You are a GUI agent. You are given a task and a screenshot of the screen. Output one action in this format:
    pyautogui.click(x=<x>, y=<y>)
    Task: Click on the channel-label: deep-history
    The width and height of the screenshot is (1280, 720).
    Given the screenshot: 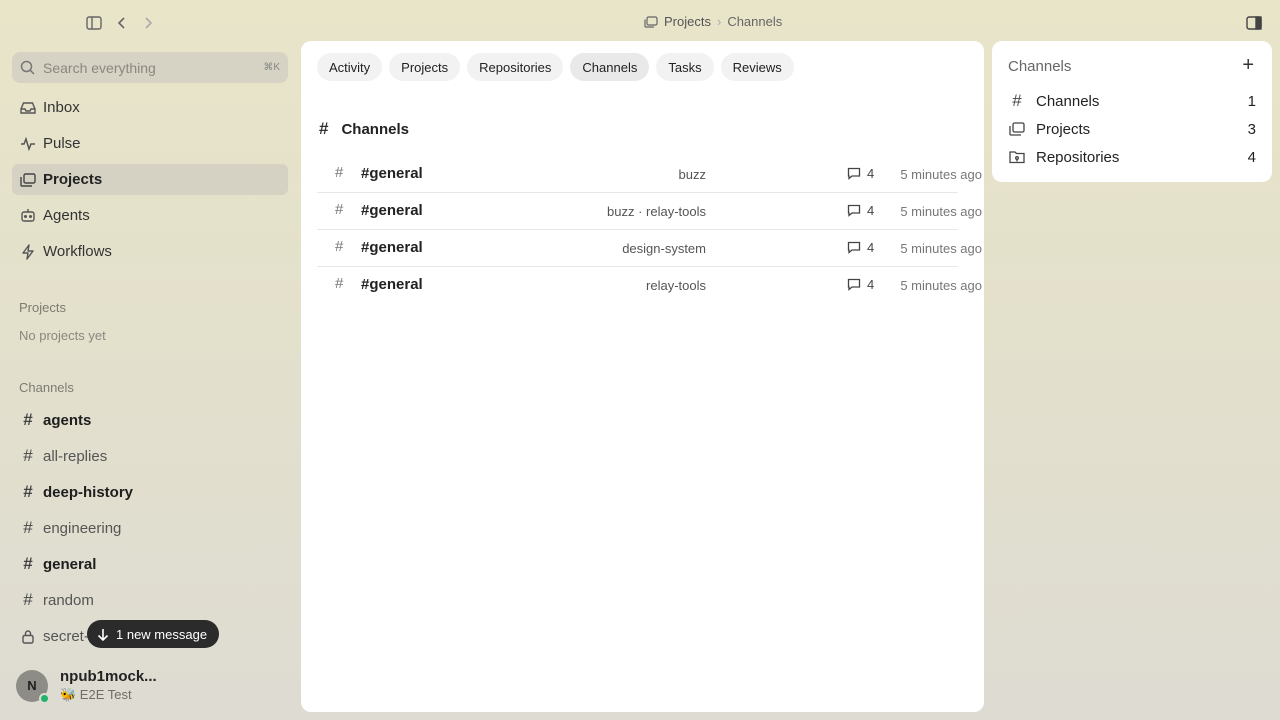 What is the action you would take?
    pyautogui.click(x=88, y=492)
    